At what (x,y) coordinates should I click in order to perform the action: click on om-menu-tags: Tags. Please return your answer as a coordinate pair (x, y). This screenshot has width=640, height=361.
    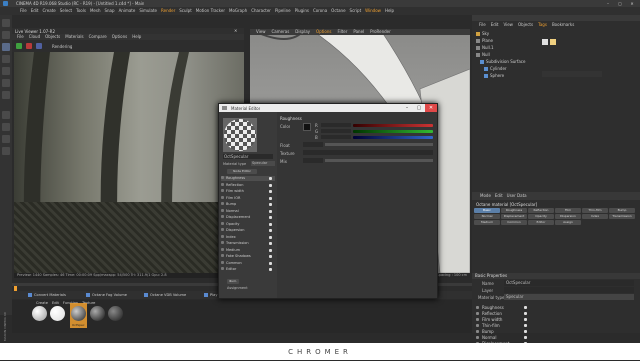
    Looking at the image, I should click on (542, 25).